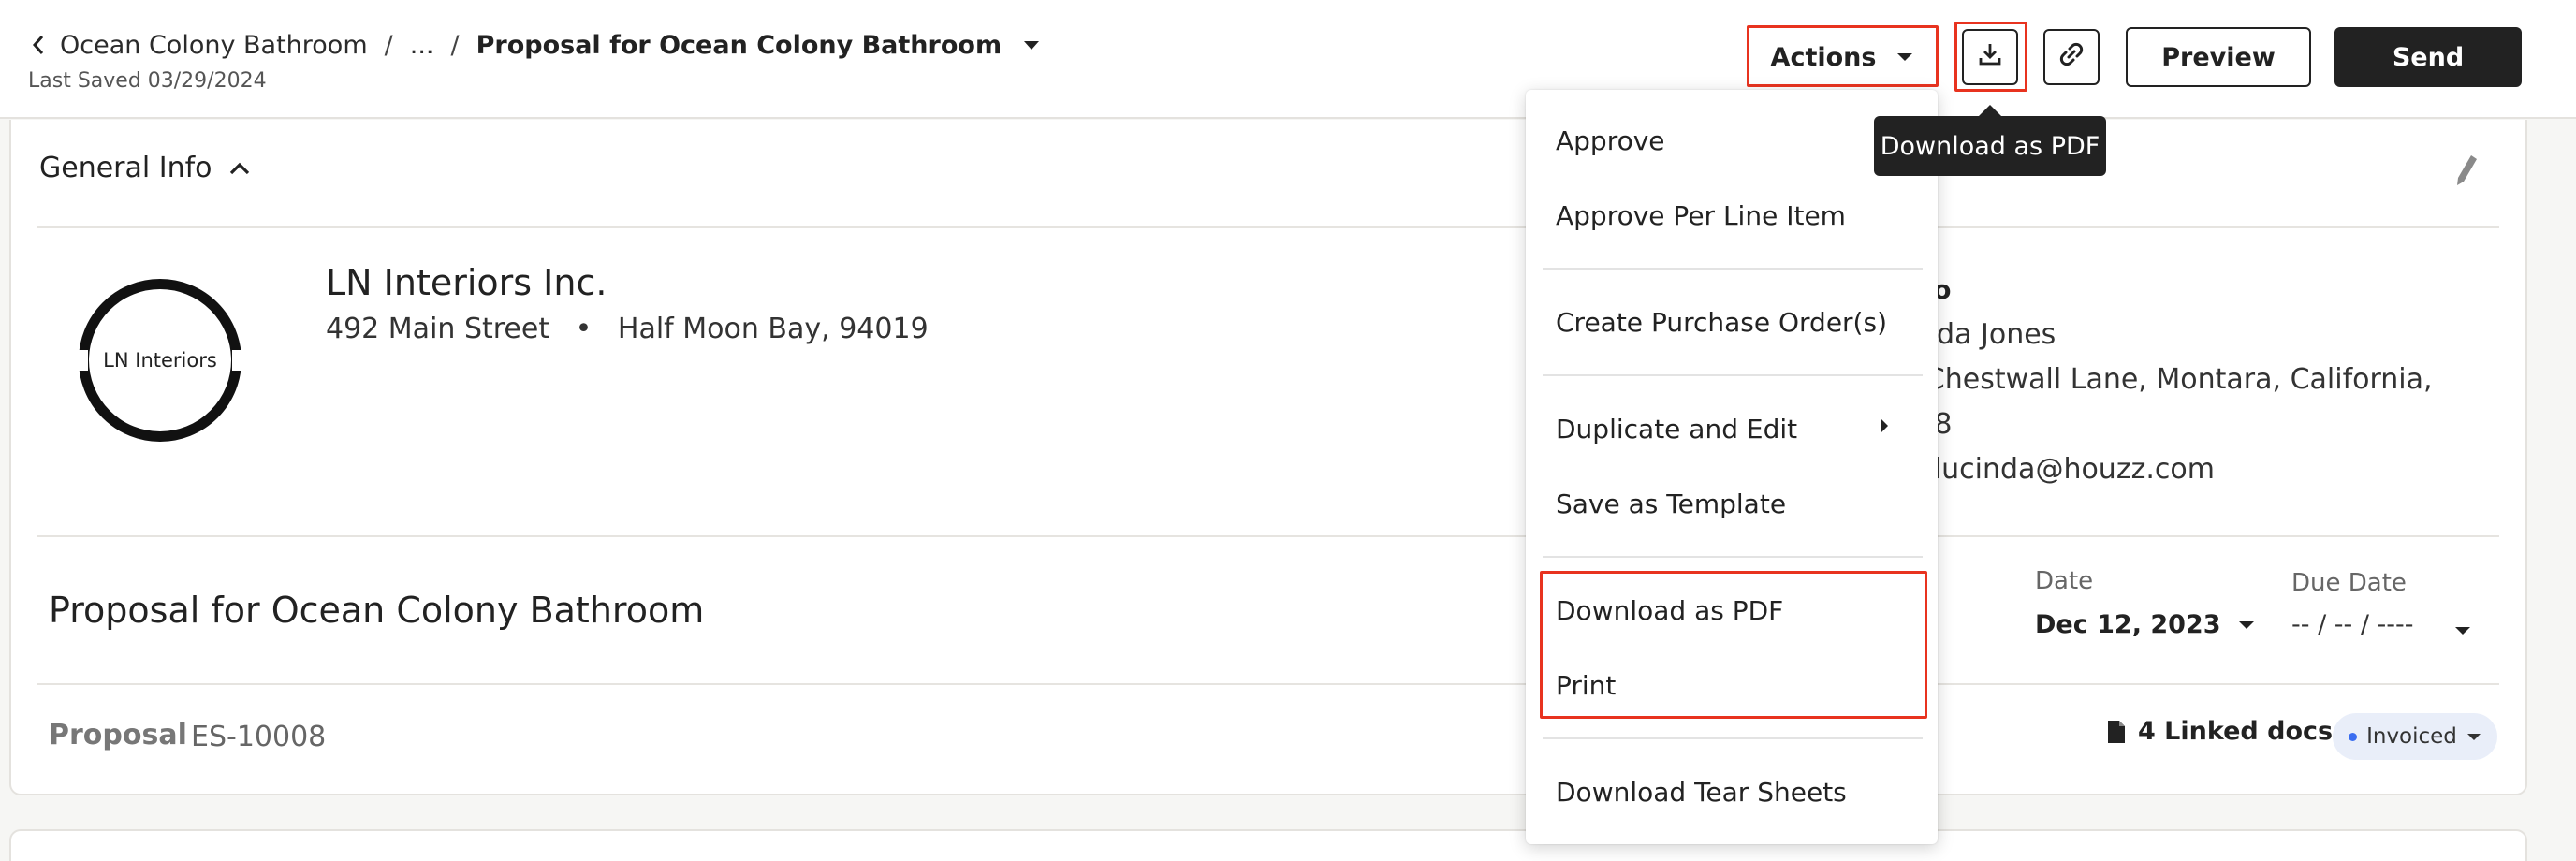 Image resolution: width=2576 pixels, height=861 pixels. What do you see at coordinates (1268, 845) in the screenshot?
I see `next-section-card` at bounding box center [1268, 845].